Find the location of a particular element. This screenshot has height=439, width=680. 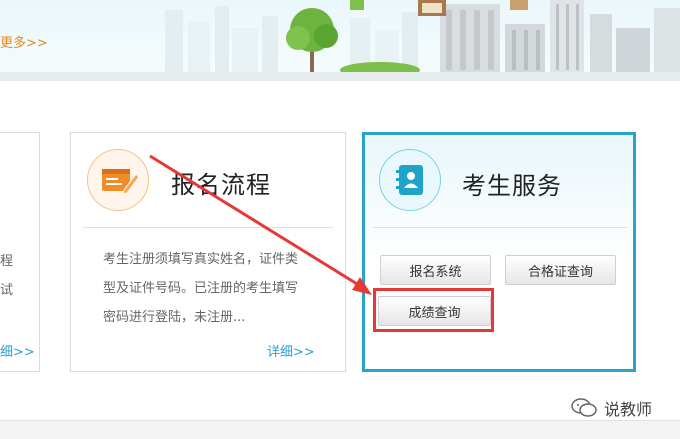

bottom-bar is located at coordinates (340, 429).